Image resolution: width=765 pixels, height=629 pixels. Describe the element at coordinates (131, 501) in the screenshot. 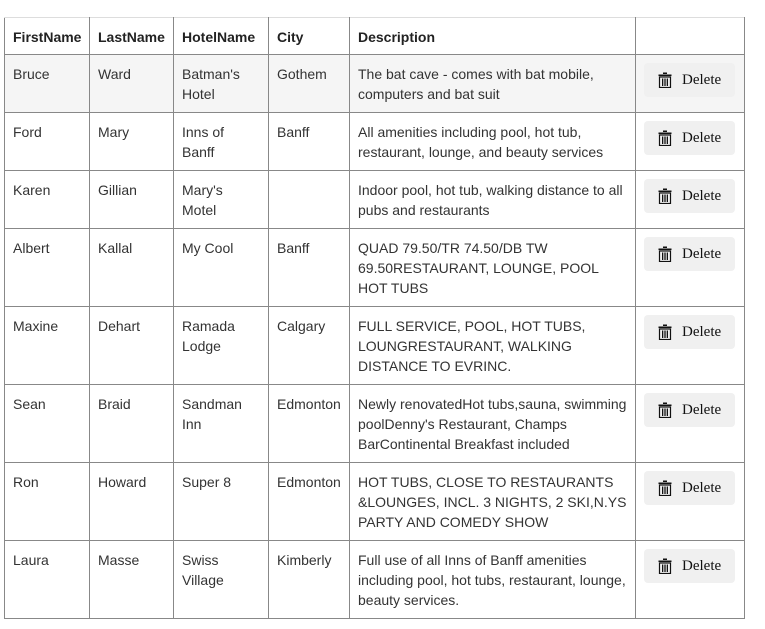

I see `cell-lastname: Howard` at that location.